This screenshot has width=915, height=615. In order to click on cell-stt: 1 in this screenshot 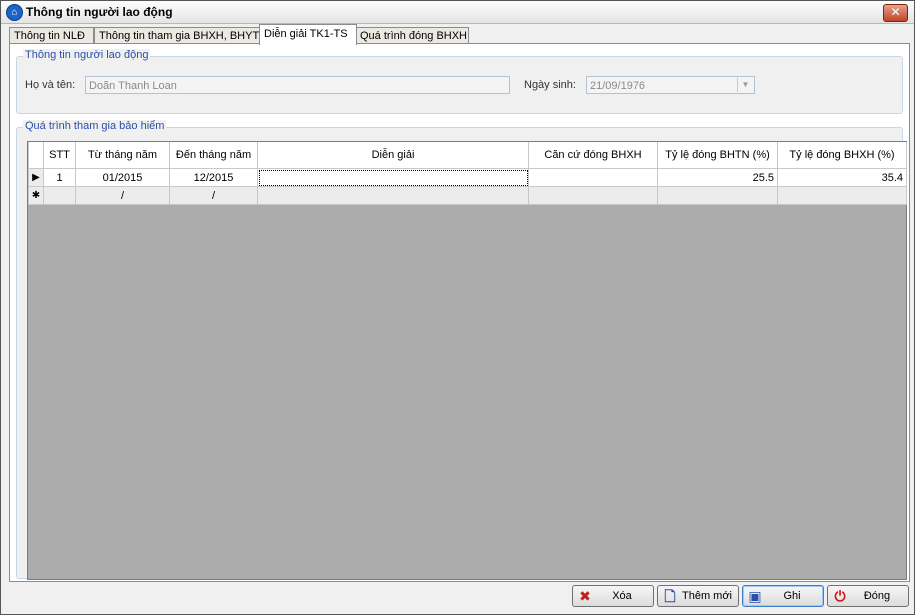, I will do `click(59, 177)`.